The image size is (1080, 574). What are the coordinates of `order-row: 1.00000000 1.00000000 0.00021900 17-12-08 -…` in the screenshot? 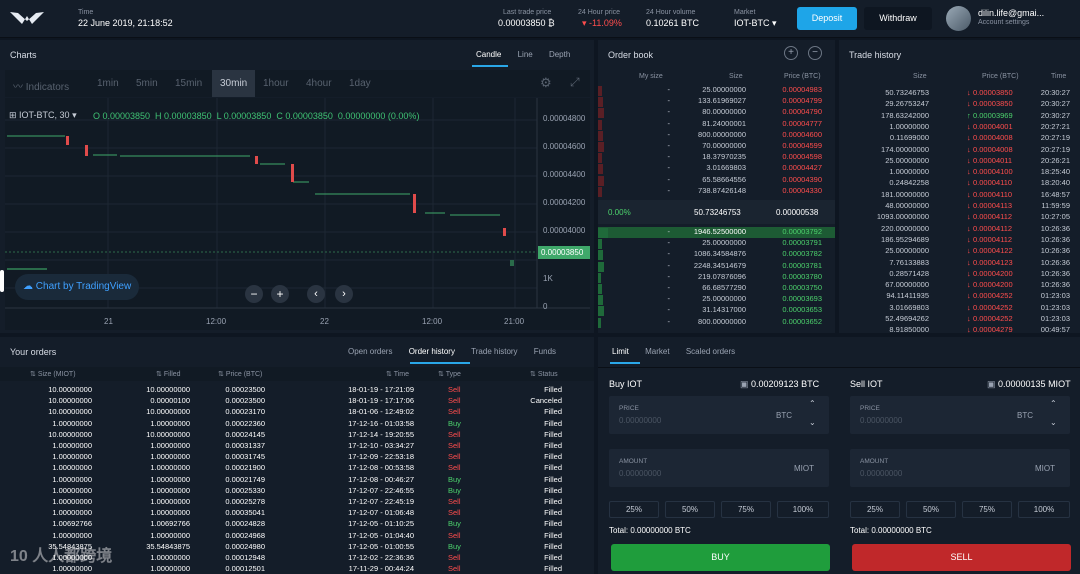 It's located at (297, 468).